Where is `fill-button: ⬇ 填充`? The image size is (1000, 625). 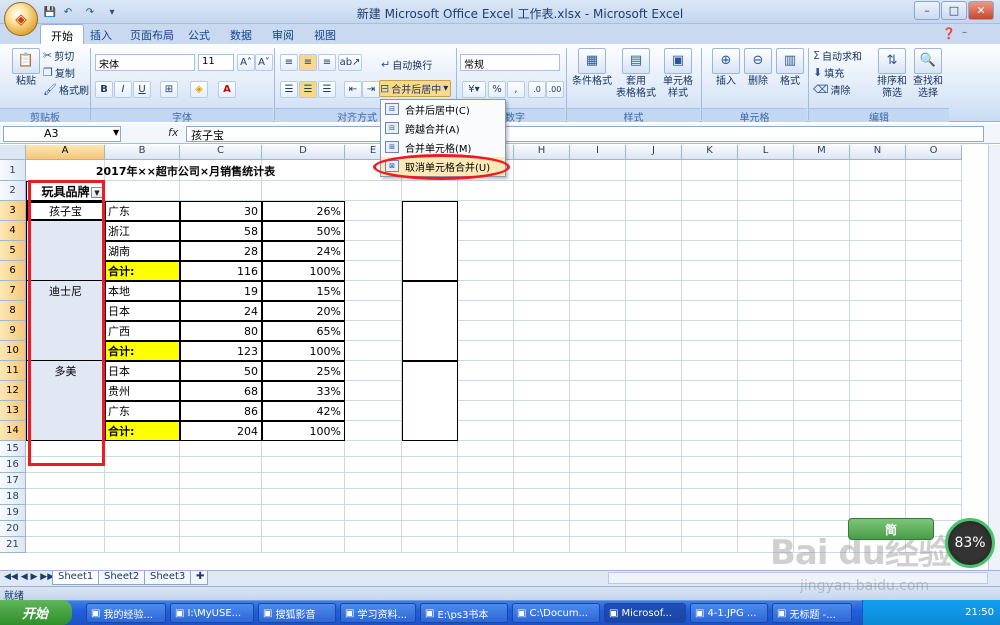
fill-button: ⬇ 填充 is located at coordinates (828, 72).